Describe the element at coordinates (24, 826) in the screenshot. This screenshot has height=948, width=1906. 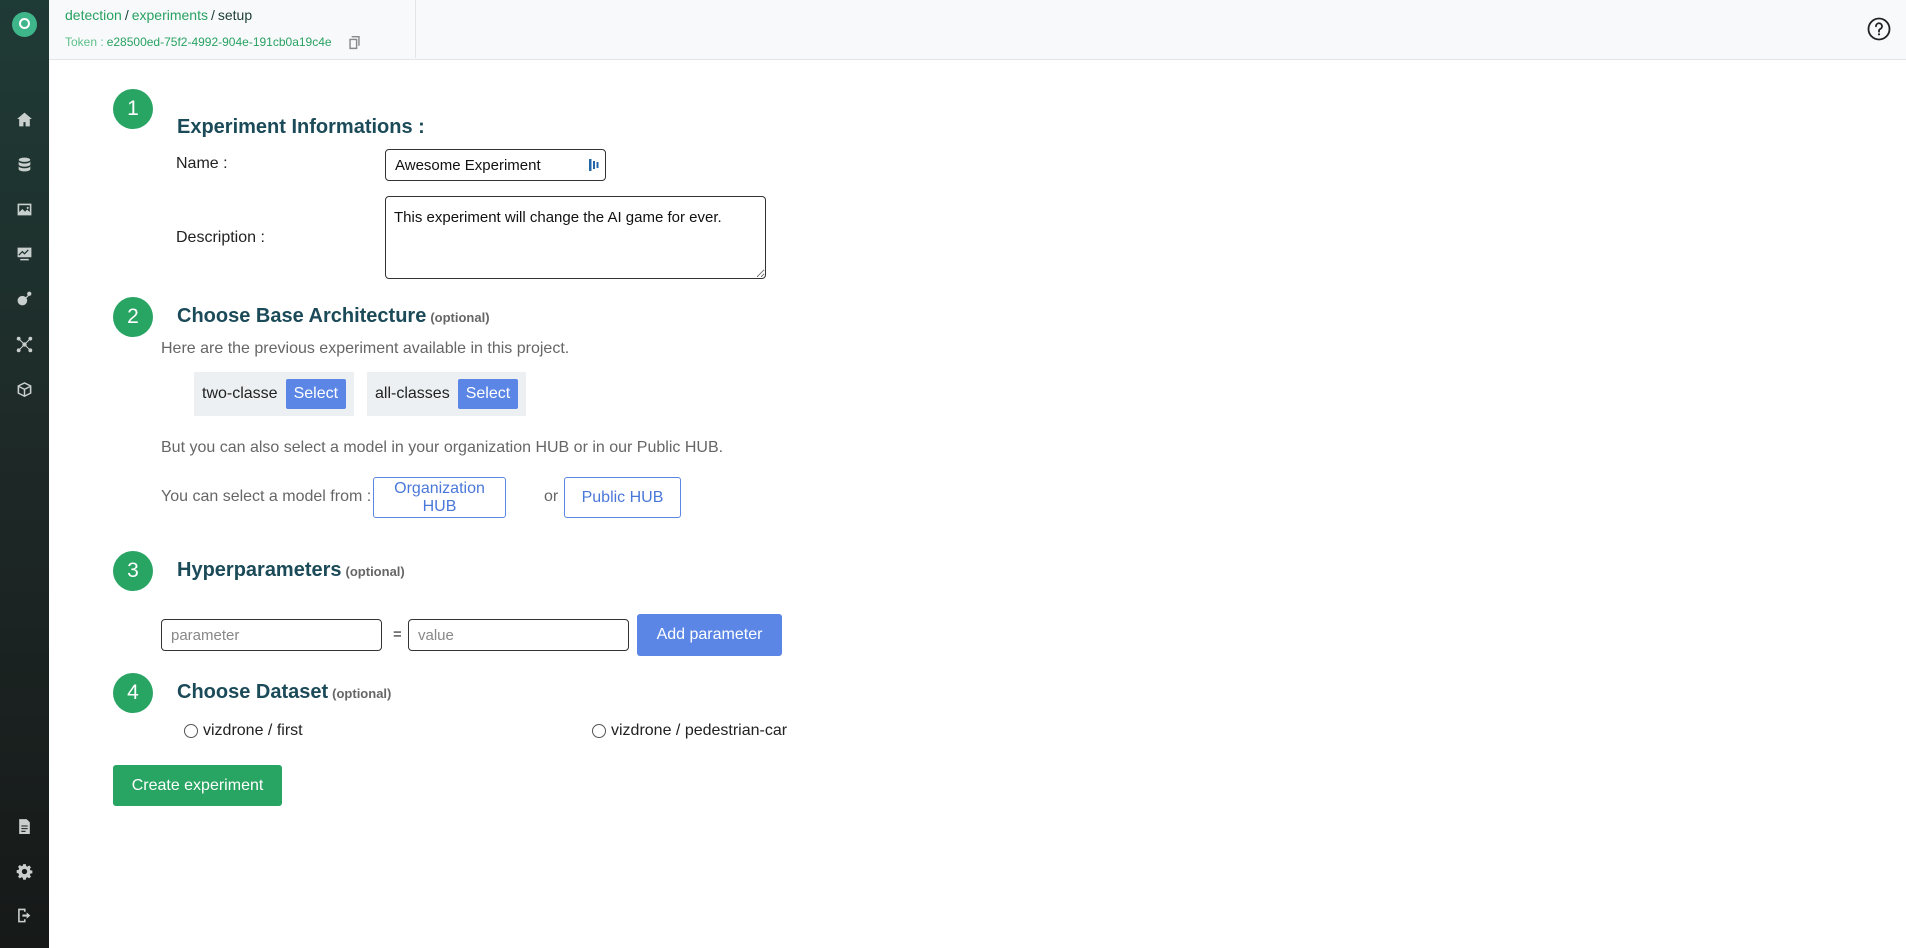
I see `document-icon` at that location.